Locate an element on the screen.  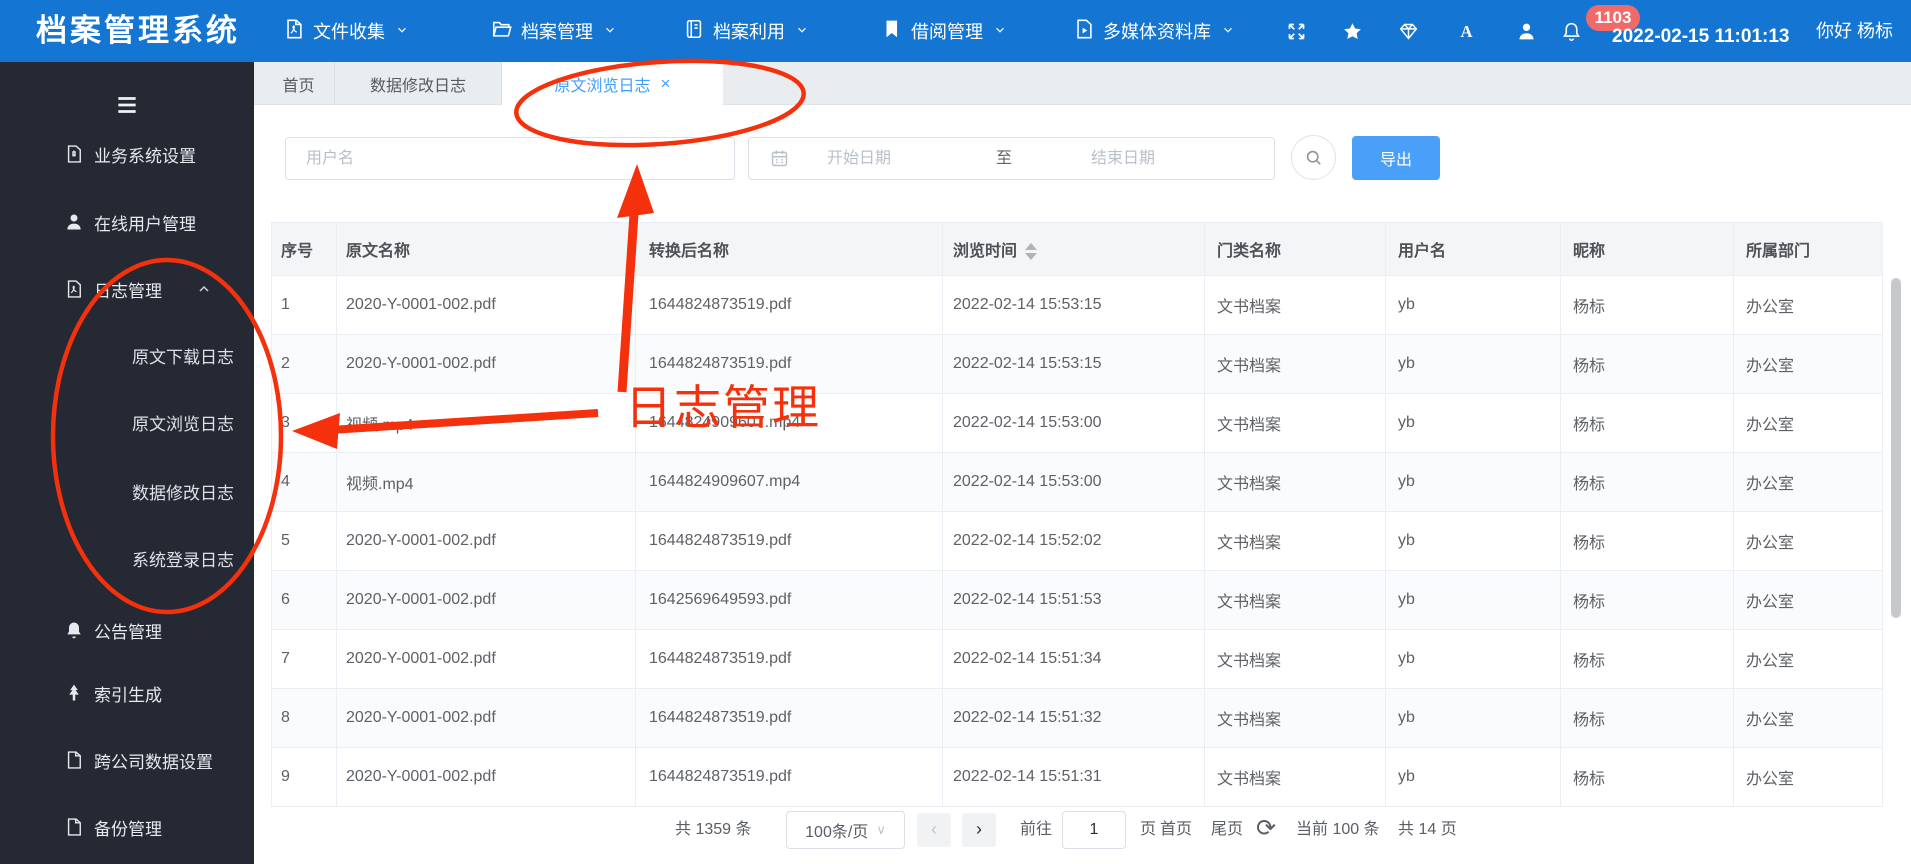
tab-原文浏览日志: 原文浏览日志 × is located at coordinates (612, 83).